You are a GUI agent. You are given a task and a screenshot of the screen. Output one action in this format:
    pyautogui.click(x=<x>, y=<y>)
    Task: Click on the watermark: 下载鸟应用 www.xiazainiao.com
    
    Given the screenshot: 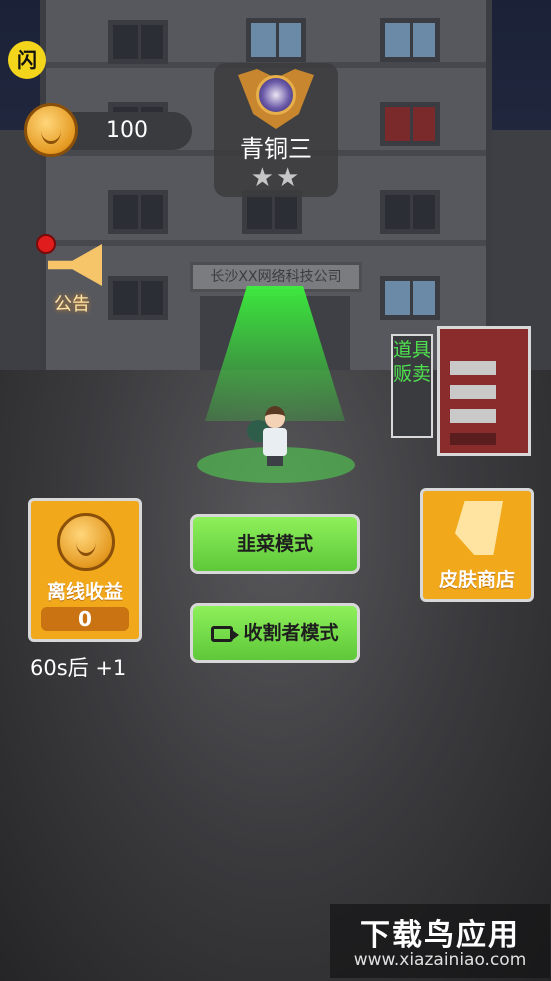 What is the action you would take?
    pyautogui.click(x=440, y=941)
    